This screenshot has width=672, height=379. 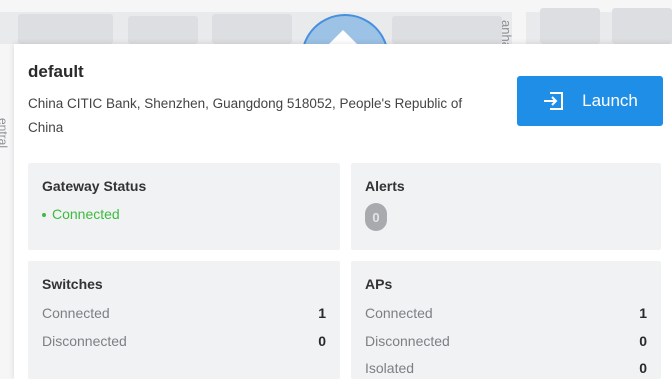 What do you see at coordinates (506, 206) in the screenshot?
I see `alerts-tile: Alerts 0` at bounding box center [506, 206].